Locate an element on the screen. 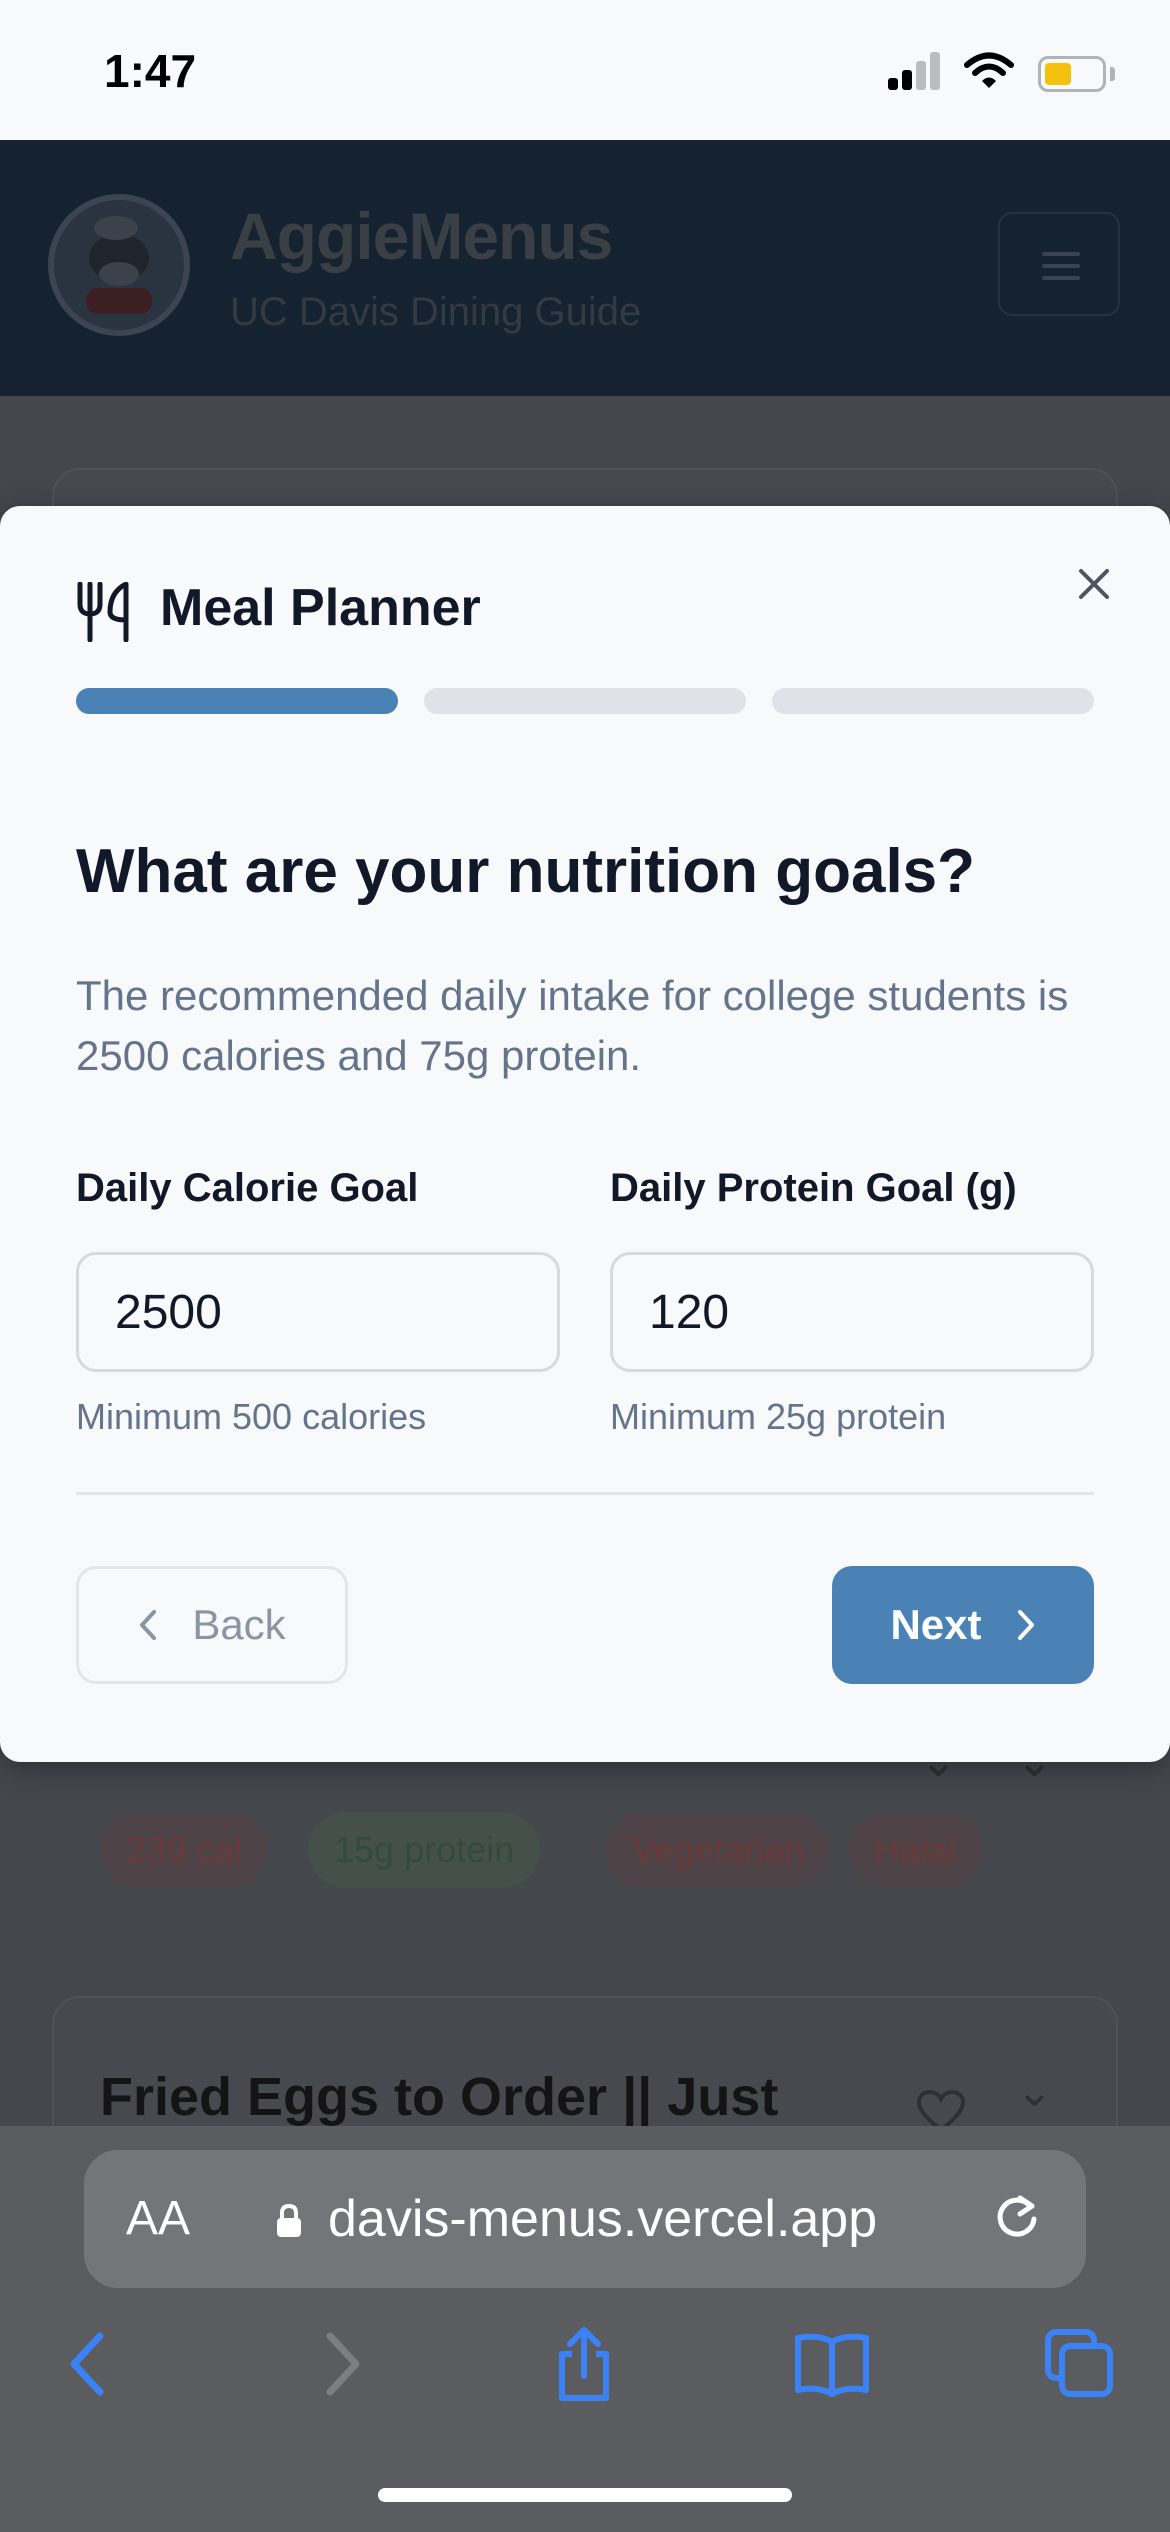 The width and height of the screenshot is (1170, 2532). brand-subtitle: UC Davis Dining Guide is located at coordinates (436, 312).